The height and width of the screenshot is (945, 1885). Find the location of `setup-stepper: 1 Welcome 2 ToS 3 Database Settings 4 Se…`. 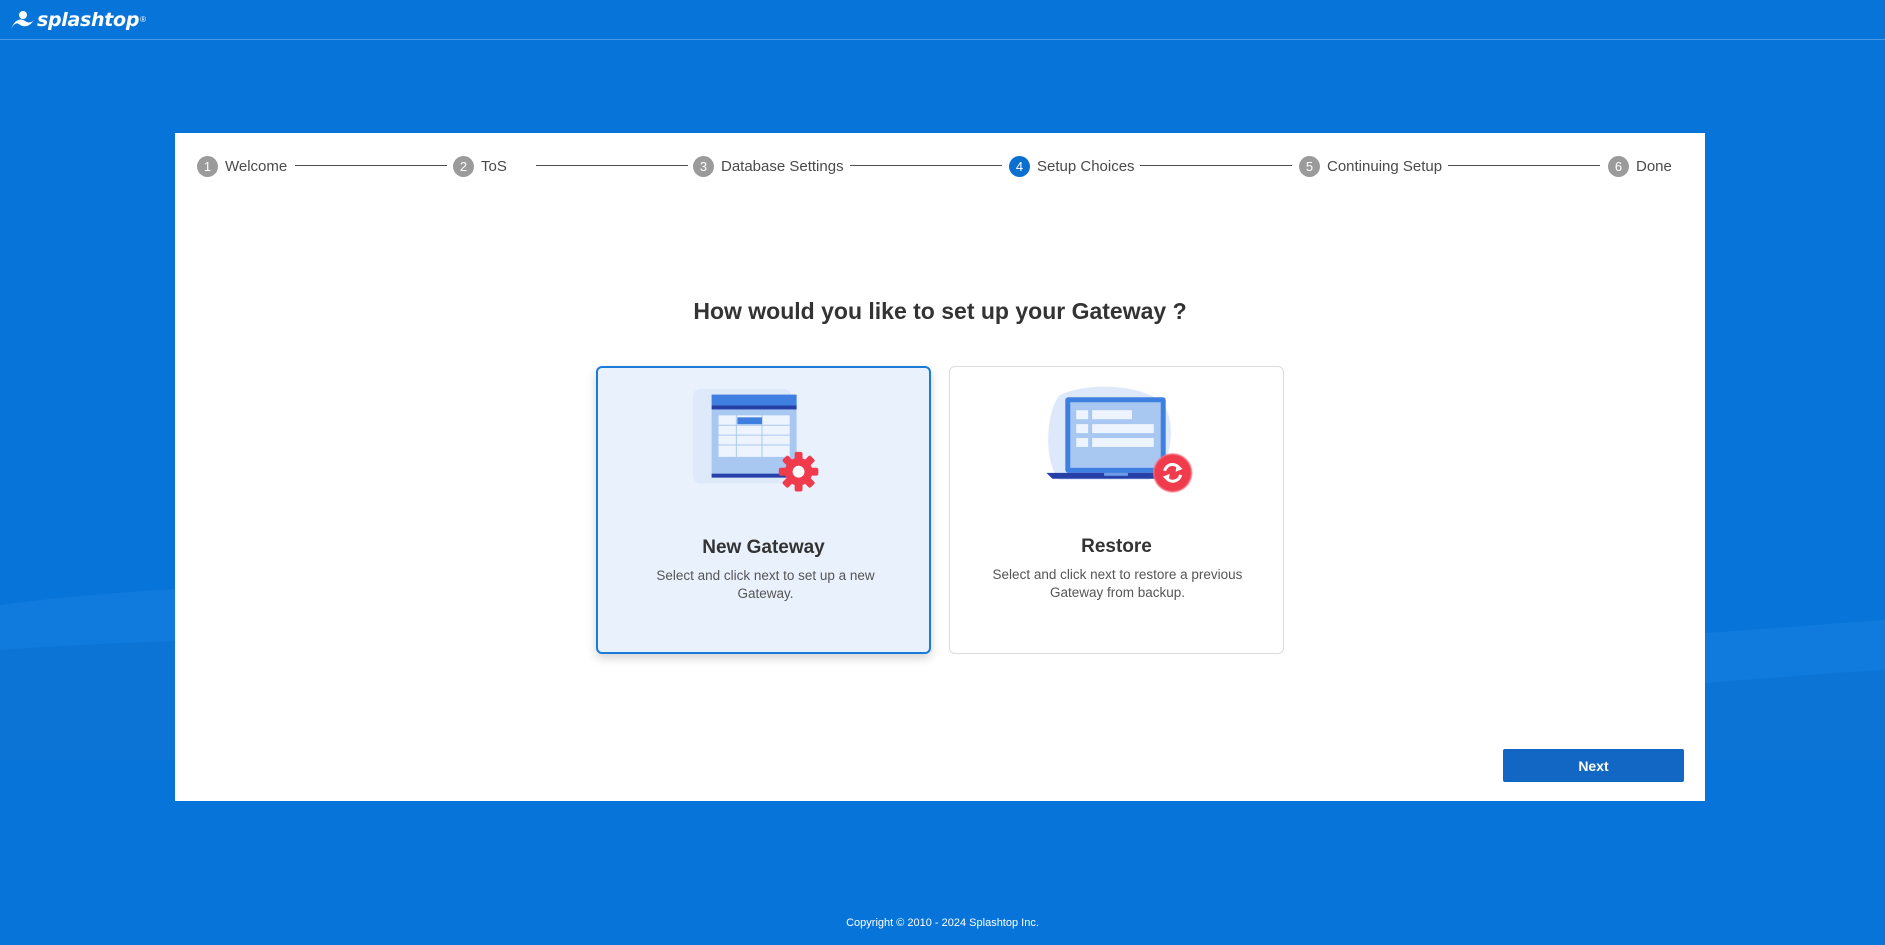

setup-stepper: 1 Welcome 2 ToS 3 Database Settings 4 Se… is located at coordinates (940, 165).